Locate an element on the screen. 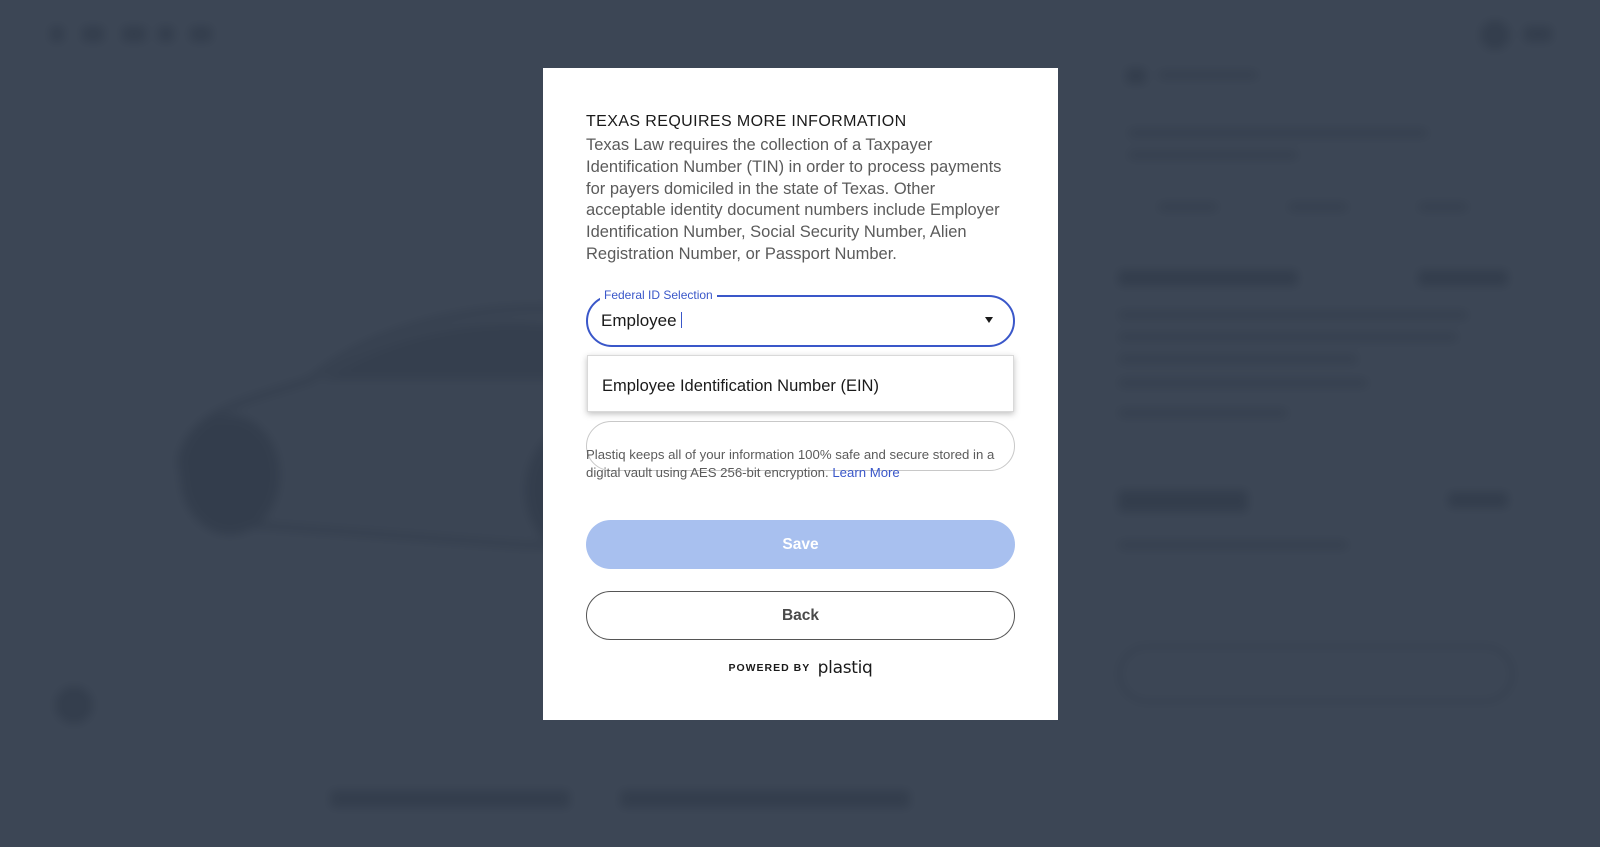 The height and width of the screenshot is (847, 1600). federal-id-select: Federal ID Selection Employee is located at coordinates (800, 317).